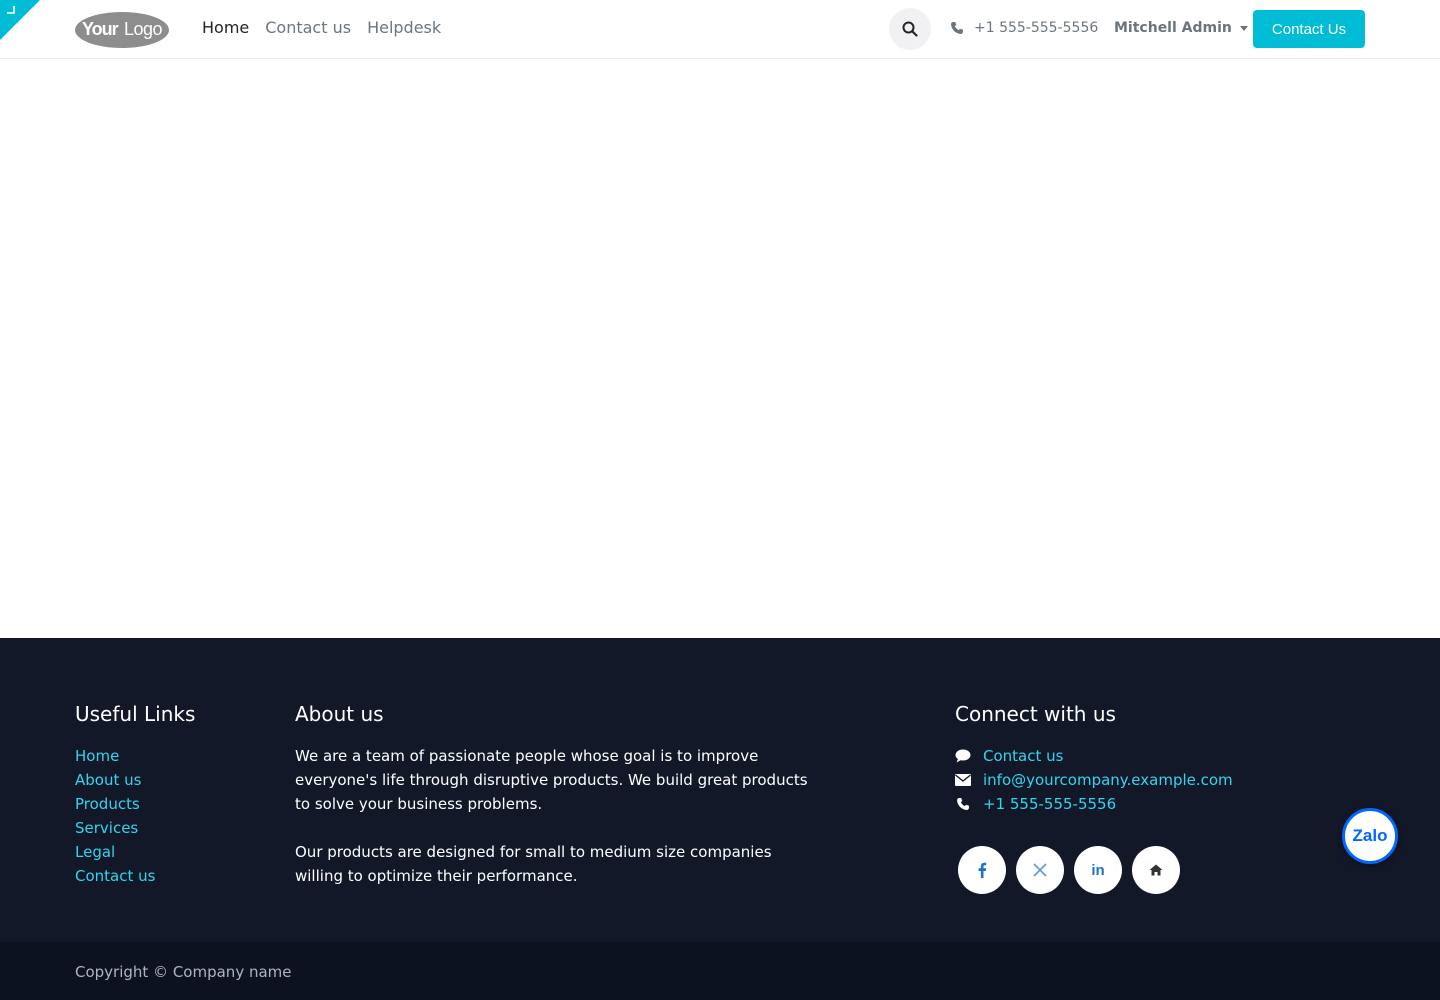 The width and height of the screenshot is (1440, 1000). I want to click on connect-item-contact: Contact us, so click(1094, 756).